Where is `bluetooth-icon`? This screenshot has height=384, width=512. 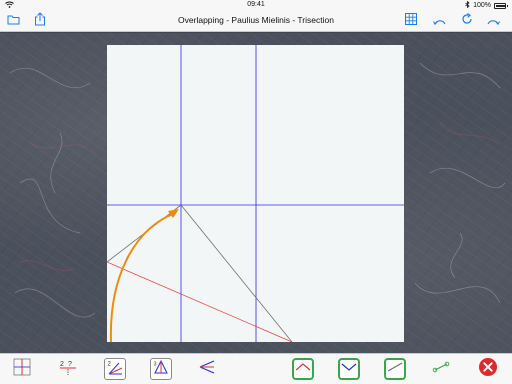
bluetooth-icon is located at coordinates (467, 5).